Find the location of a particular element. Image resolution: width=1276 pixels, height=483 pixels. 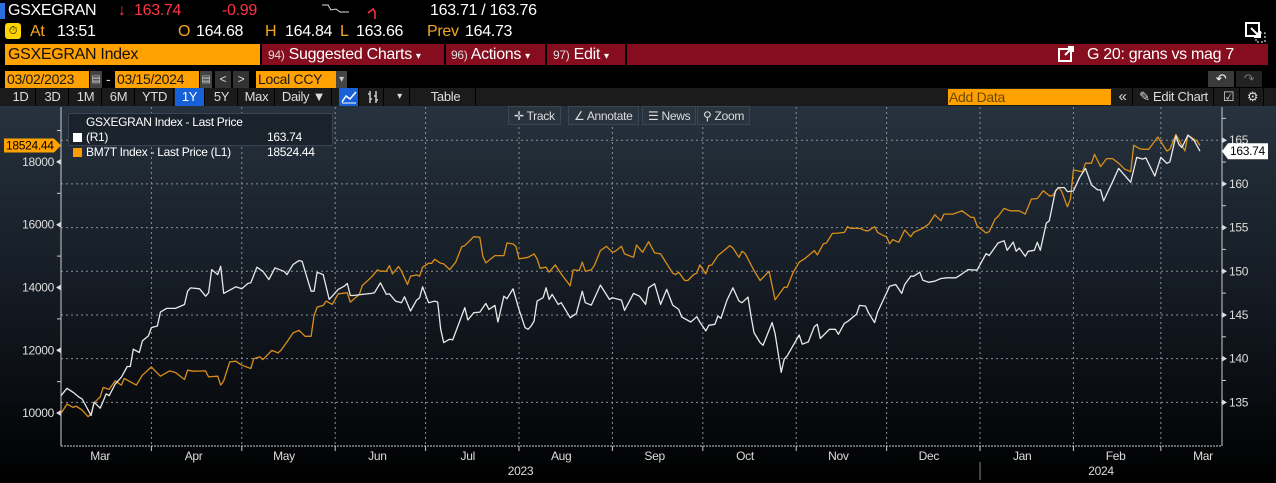

news-icon: ☰ is located at coordinates (653, 116).